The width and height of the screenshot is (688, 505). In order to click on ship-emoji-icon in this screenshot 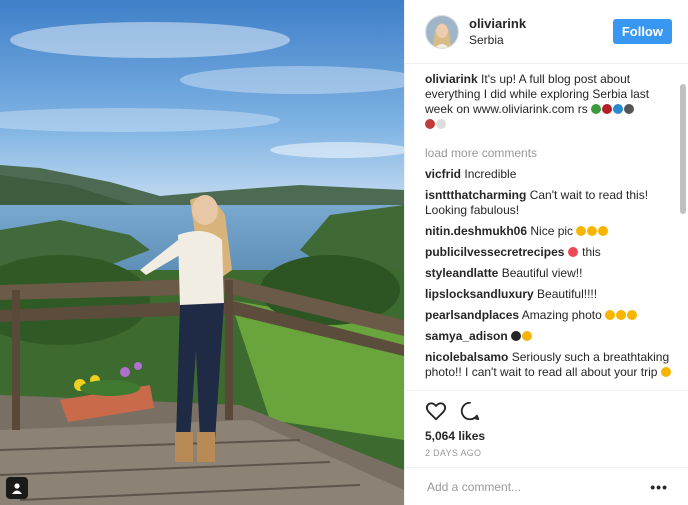, I will do `click(629, 109)`.